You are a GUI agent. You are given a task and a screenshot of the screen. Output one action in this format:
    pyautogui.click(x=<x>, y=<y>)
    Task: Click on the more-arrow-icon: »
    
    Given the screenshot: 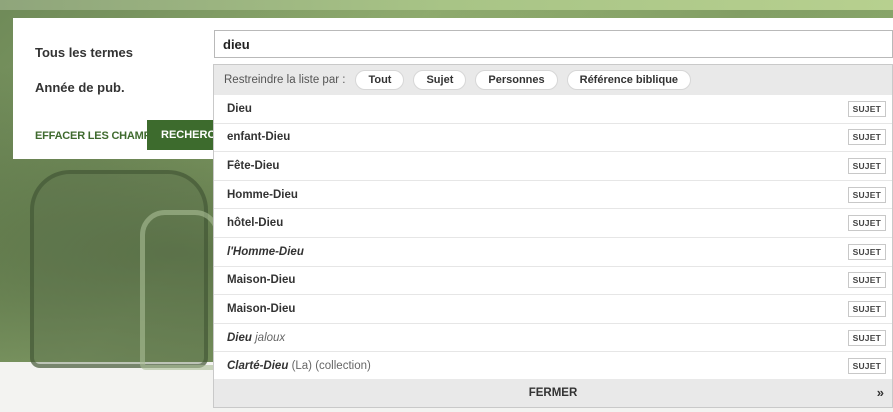 What is the action you would take?
    pyautogui.click(x=880, y=392)
    